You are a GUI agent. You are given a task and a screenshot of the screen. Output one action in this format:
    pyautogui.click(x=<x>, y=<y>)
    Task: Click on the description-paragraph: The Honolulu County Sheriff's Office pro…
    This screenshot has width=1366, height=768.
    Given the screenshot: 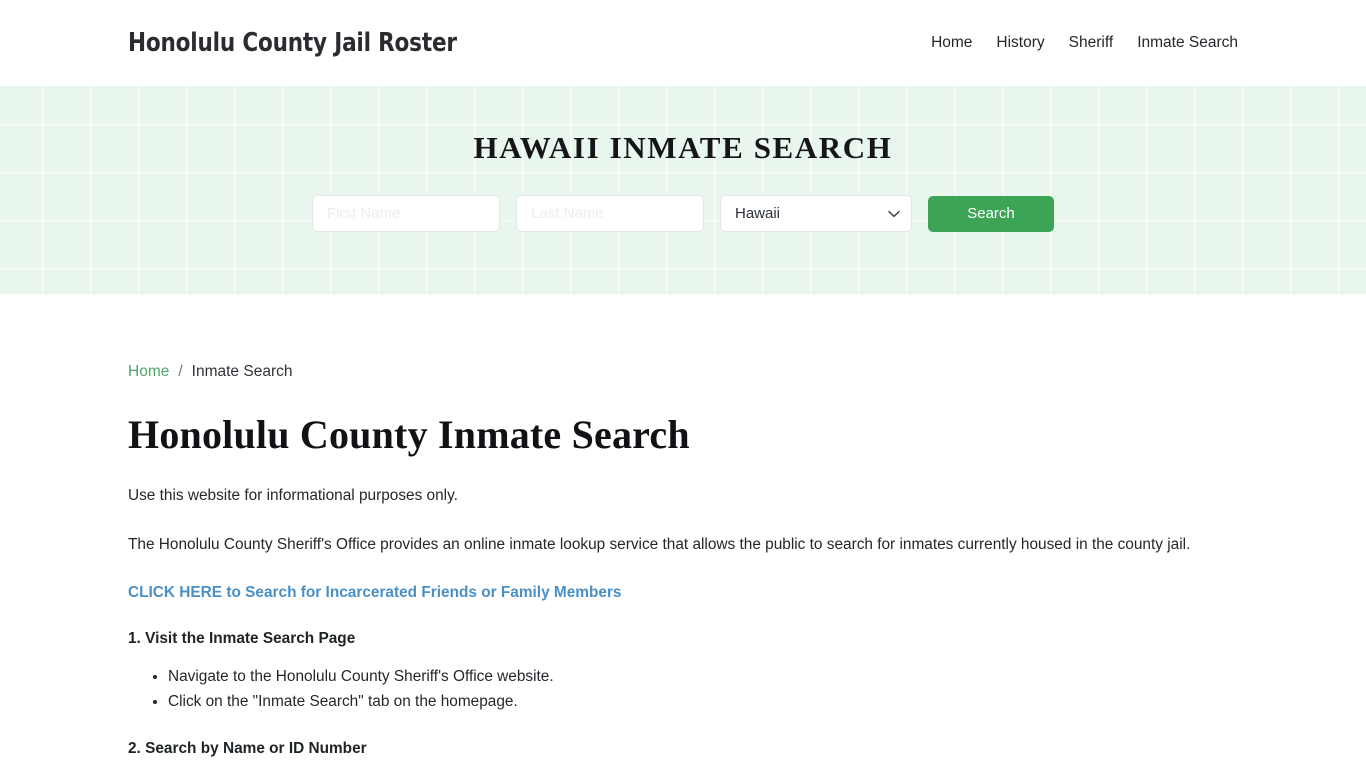 What is the action you would take?
    pyautogui.click(x=659, y=544)
    